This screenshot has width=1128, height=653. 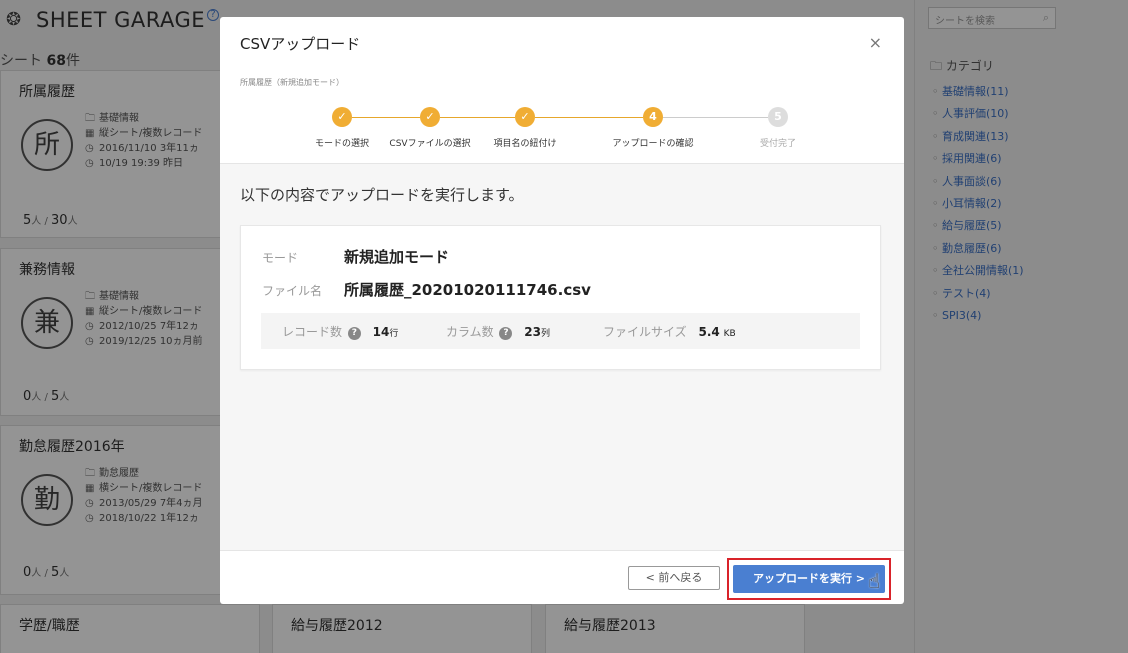 I want to click on file-label: ファイル名, so click(x=292, y=291).